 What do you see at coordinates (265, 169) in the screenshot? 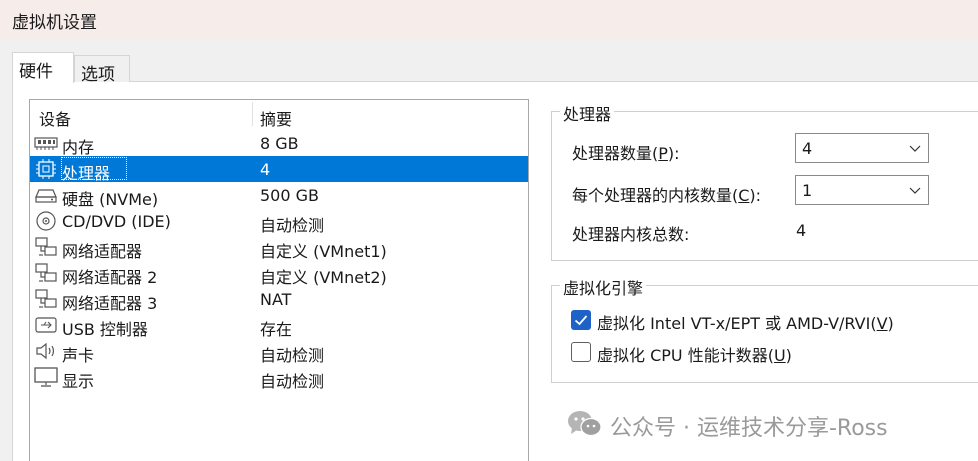
I see `device-summary: 4` at bounding box center [265, 169].